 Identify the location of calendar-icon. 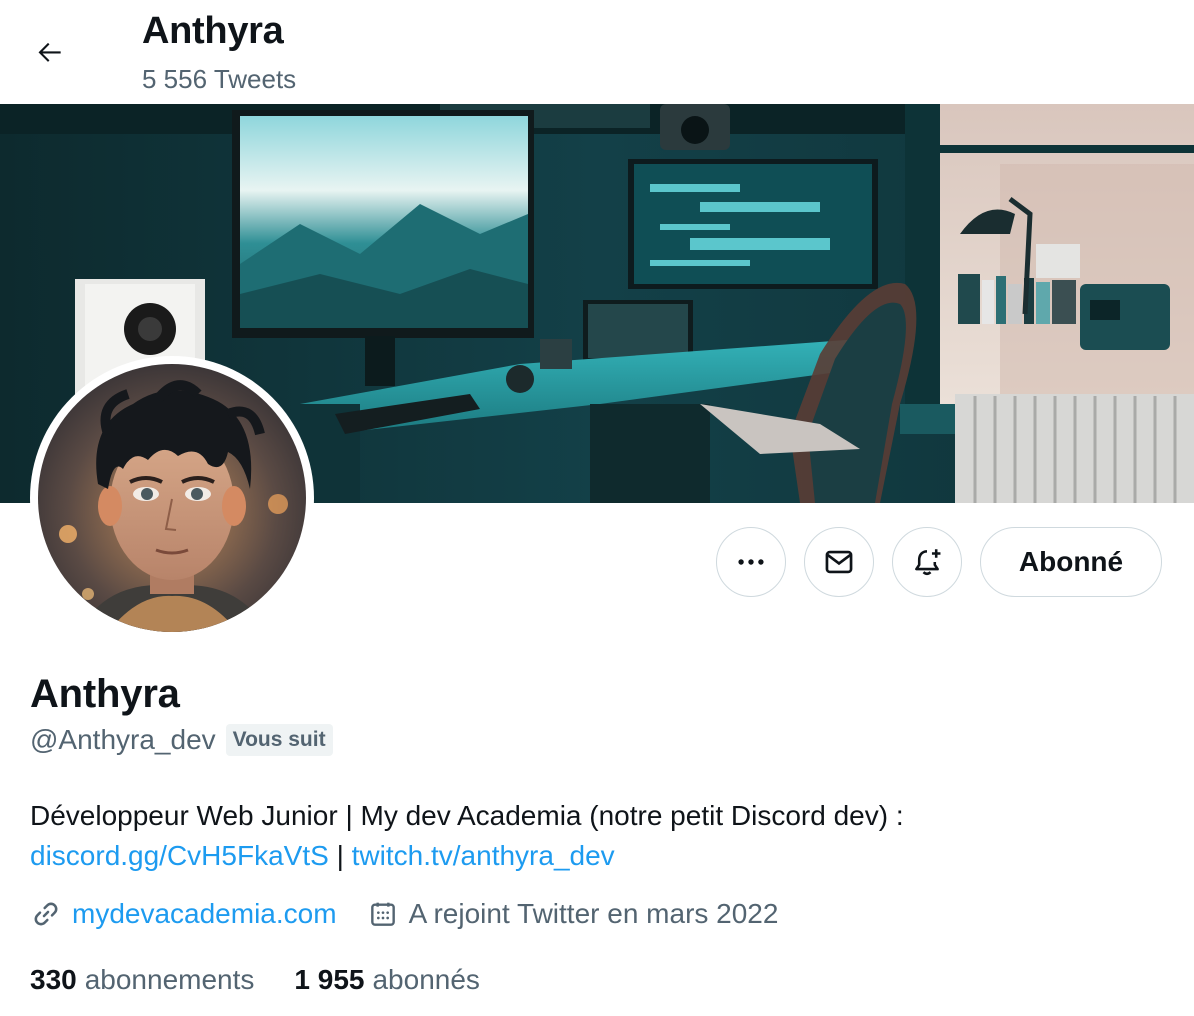
(382, 914).